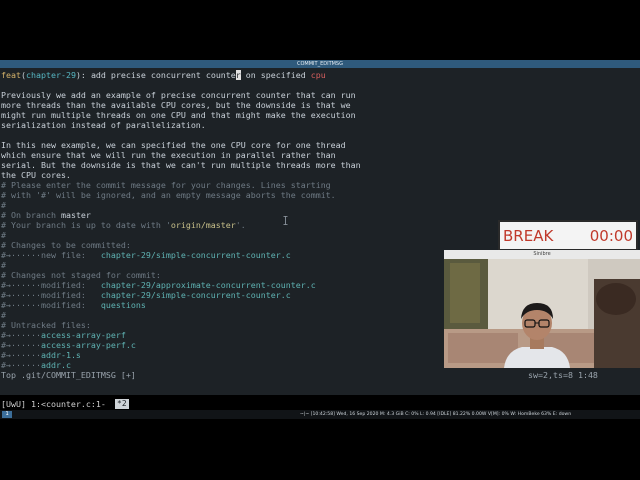  Describe the element at coordinates (46, 325) in the screenshot. I see `untracked-header: # Untracked files:` at that location.